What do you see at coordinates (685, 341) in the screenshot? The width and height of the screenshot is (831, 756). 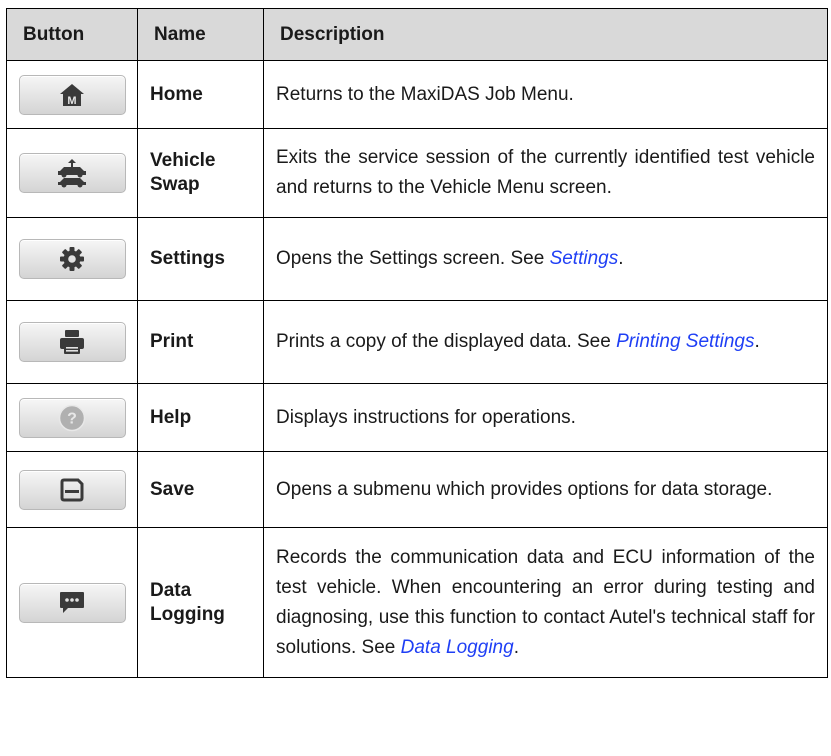 I see `printing-settings-link: Printing Settings` at bounding box center [685, 341].